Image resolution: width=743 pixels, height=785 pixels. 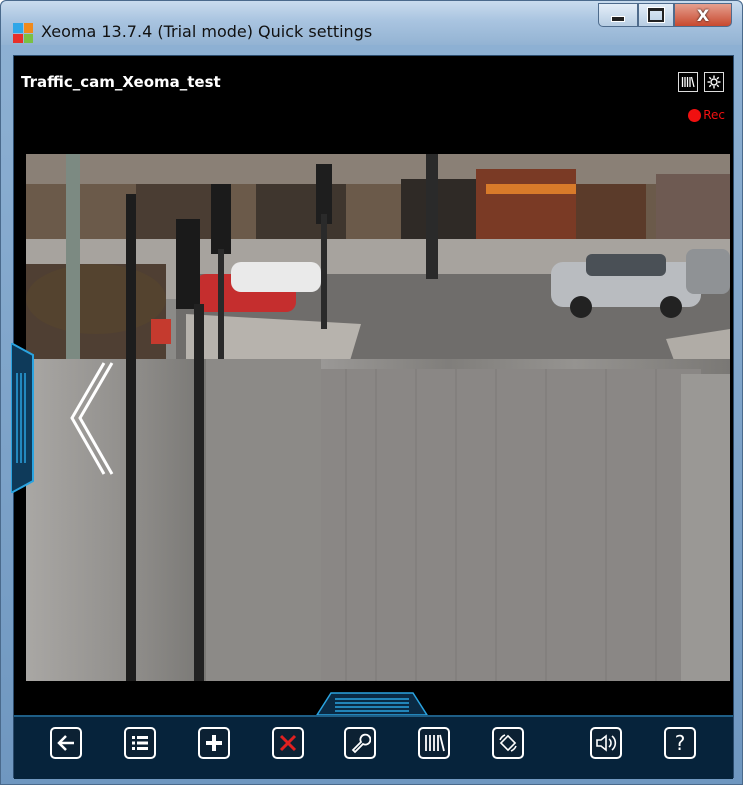 I want to click on wrench-icon, so click(x=361, y=743).